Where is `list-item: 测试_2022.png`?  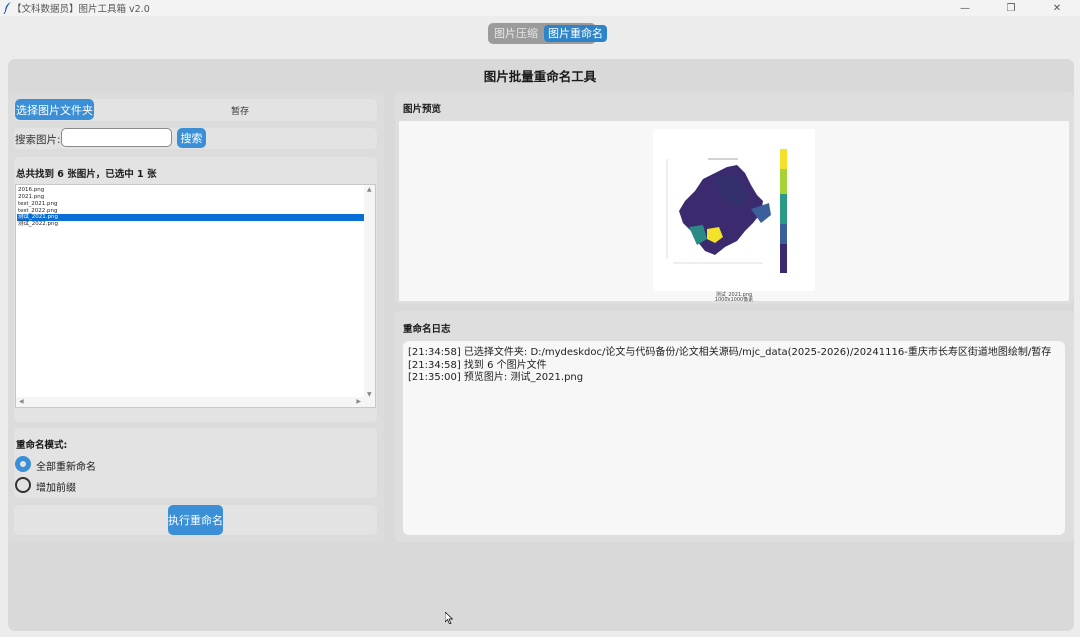 list-item: 测试_2022.png is located at coordinates (191, 224).